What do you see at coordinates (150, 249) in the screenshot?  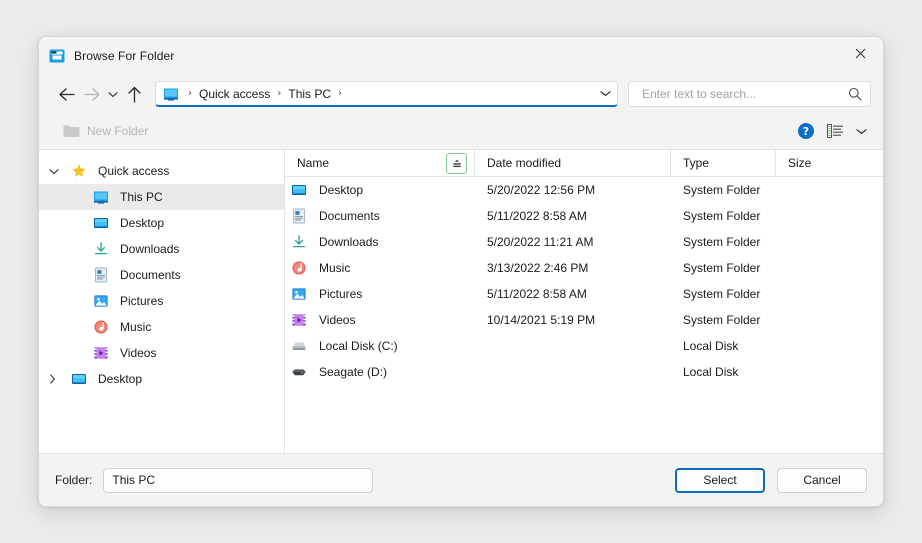 I see `tree-item-label: Downloads` at bounding box center [150, 249].